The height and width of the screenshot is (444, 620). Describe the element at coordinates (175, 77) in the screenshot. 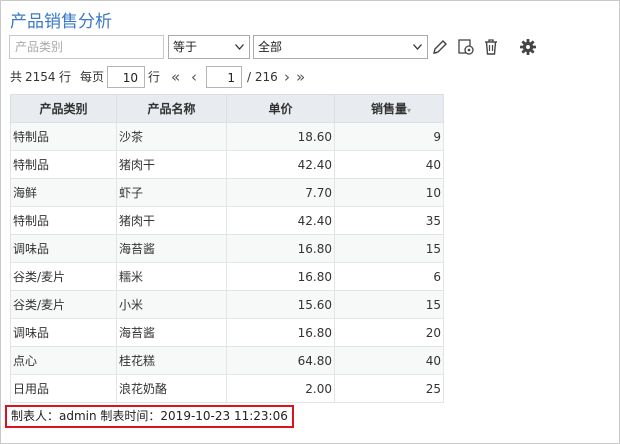

I see `first-page-icon: «` at that location.